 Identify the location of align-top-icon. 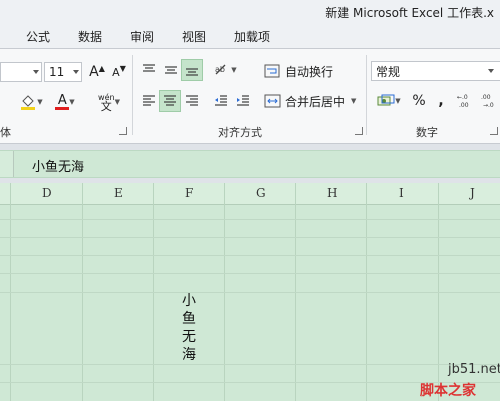
(149, 68).